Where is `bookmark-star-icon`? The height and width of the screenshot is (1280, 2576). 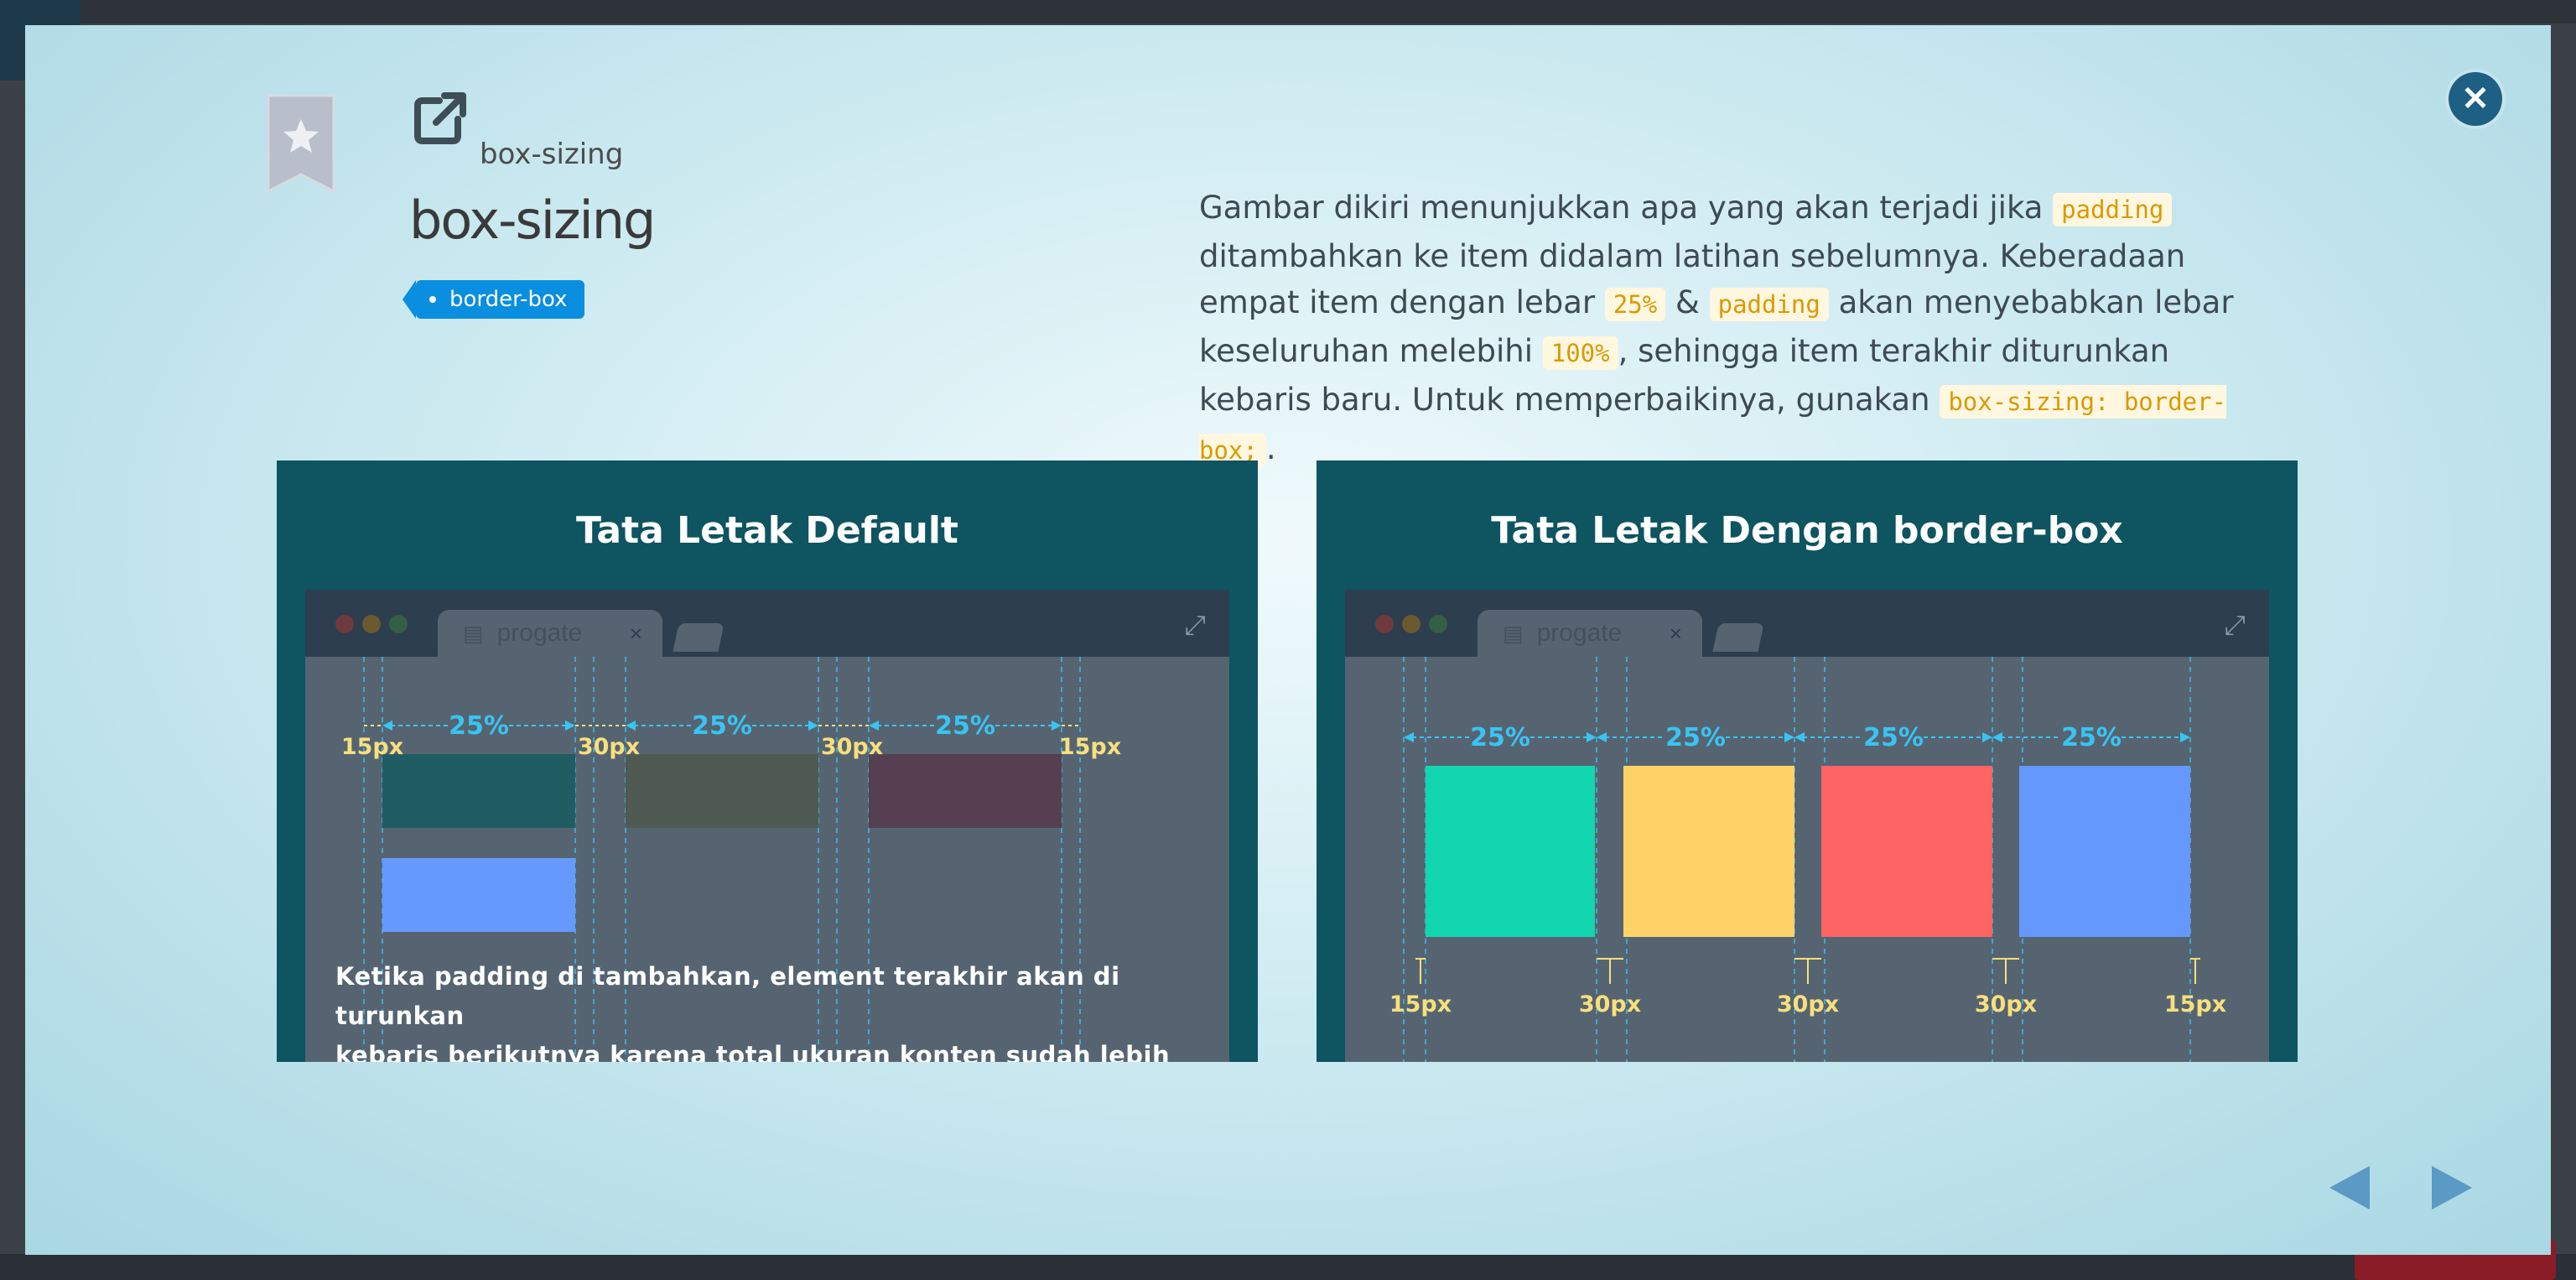 bookmark-star-icon is located at coordinates (301, 144).